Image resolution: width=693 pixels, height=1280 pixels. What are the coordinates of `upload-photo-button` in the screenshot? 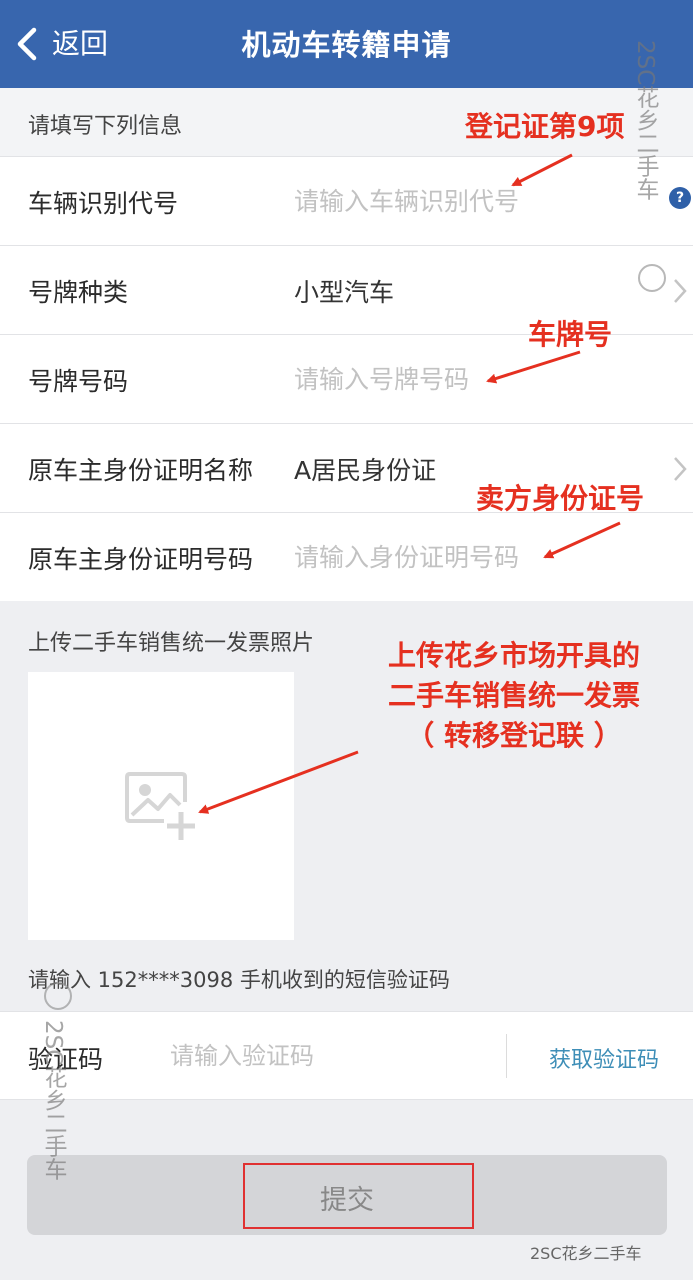 It's located at (161, 806).